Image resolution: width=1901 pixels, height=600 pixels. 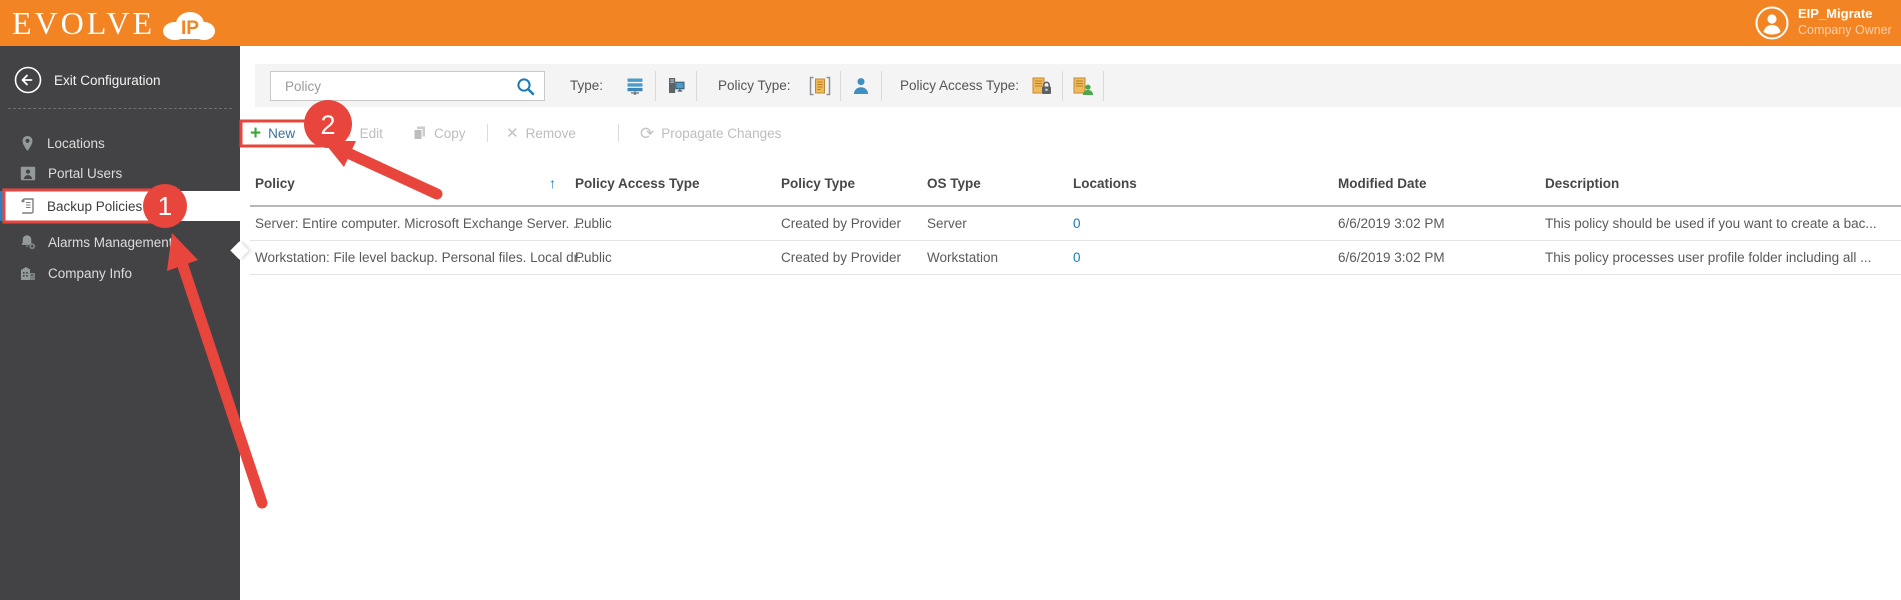 I want to click on copy-button: Copy, so click(x=439, y=133).